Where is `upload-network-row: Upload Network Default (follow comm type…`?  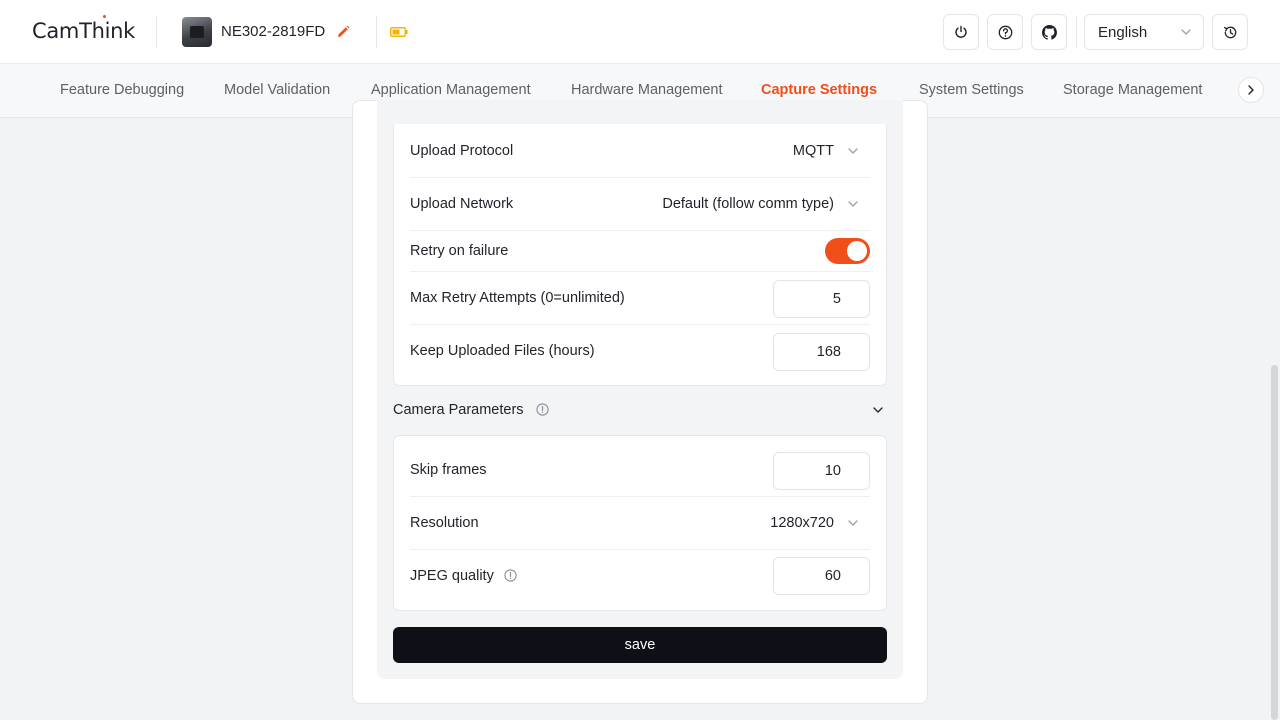 upload-network-row: Upload Network Default (follow comm type… is located at coordinates (640, 203).